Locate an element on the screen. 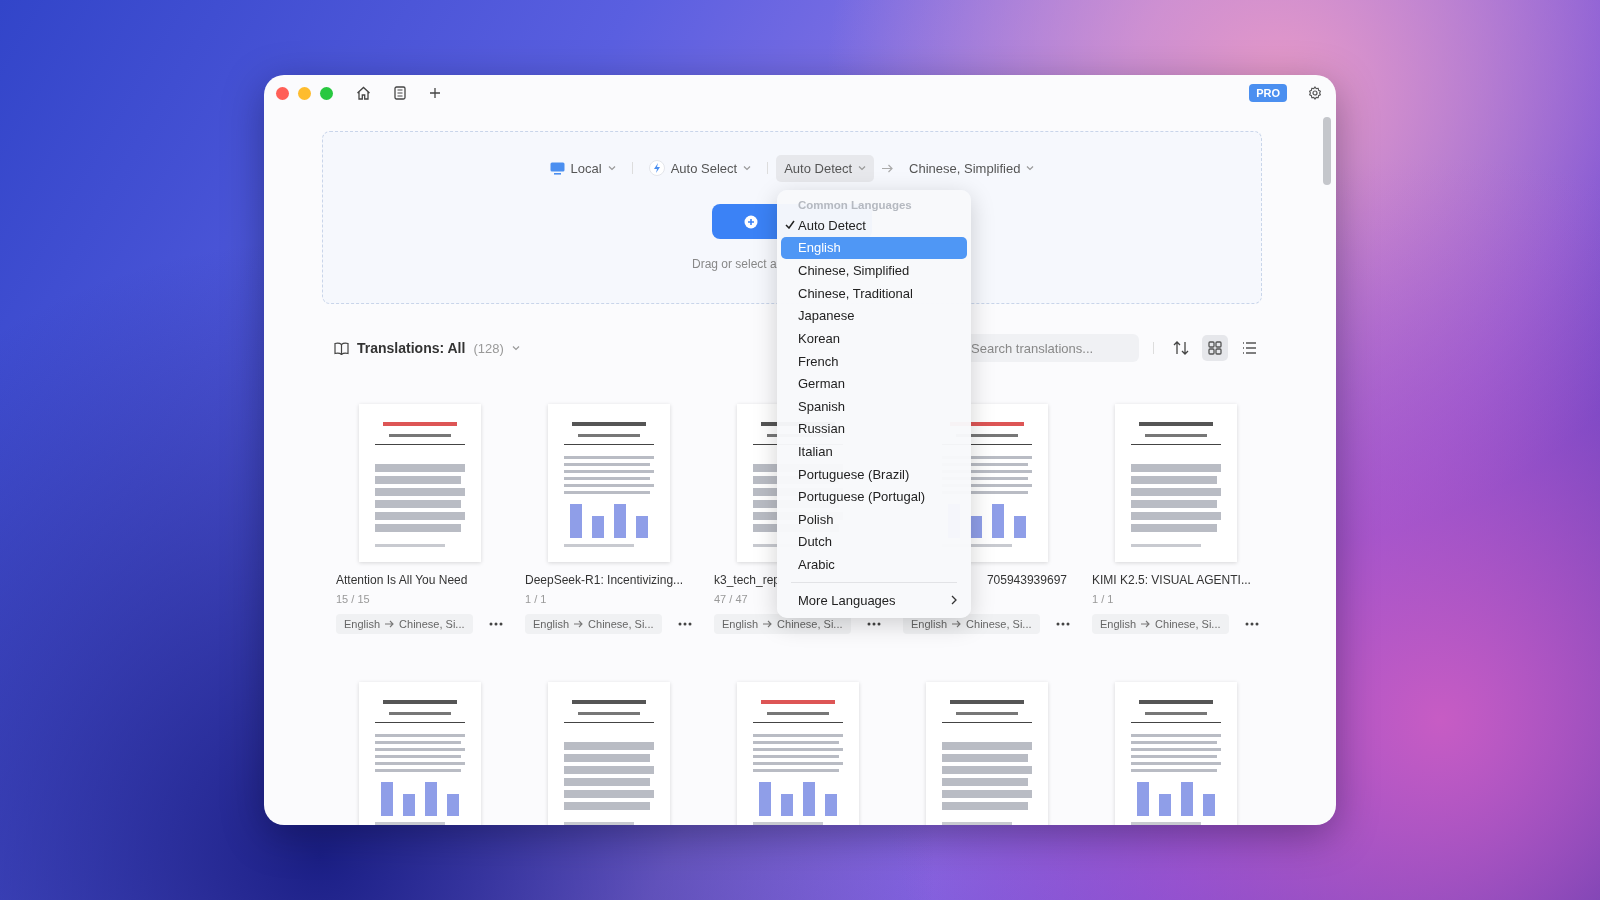 This screenshot has height=900, width=1600. pro-badge: PRO is located at coordinates (1268, 93).